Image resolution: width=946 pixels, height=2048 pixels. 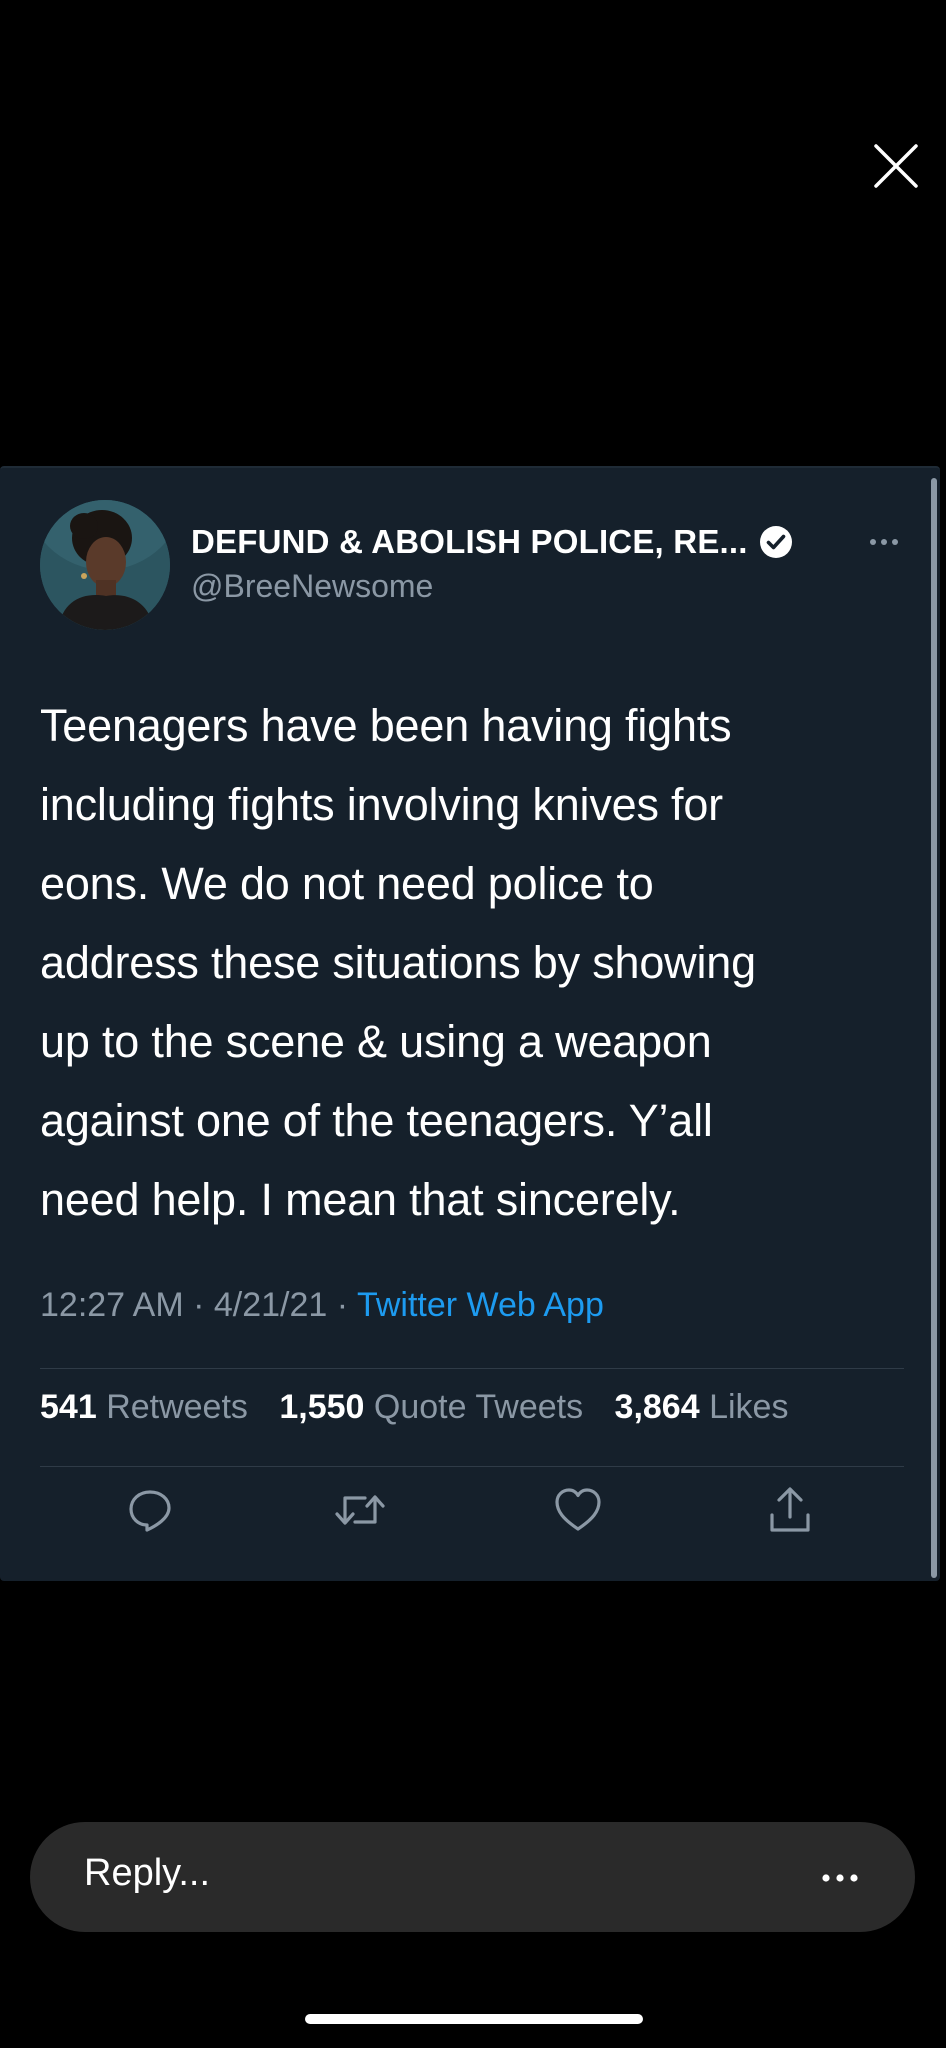 I want to click on reply-more-button, so click(x=840, y=1878).